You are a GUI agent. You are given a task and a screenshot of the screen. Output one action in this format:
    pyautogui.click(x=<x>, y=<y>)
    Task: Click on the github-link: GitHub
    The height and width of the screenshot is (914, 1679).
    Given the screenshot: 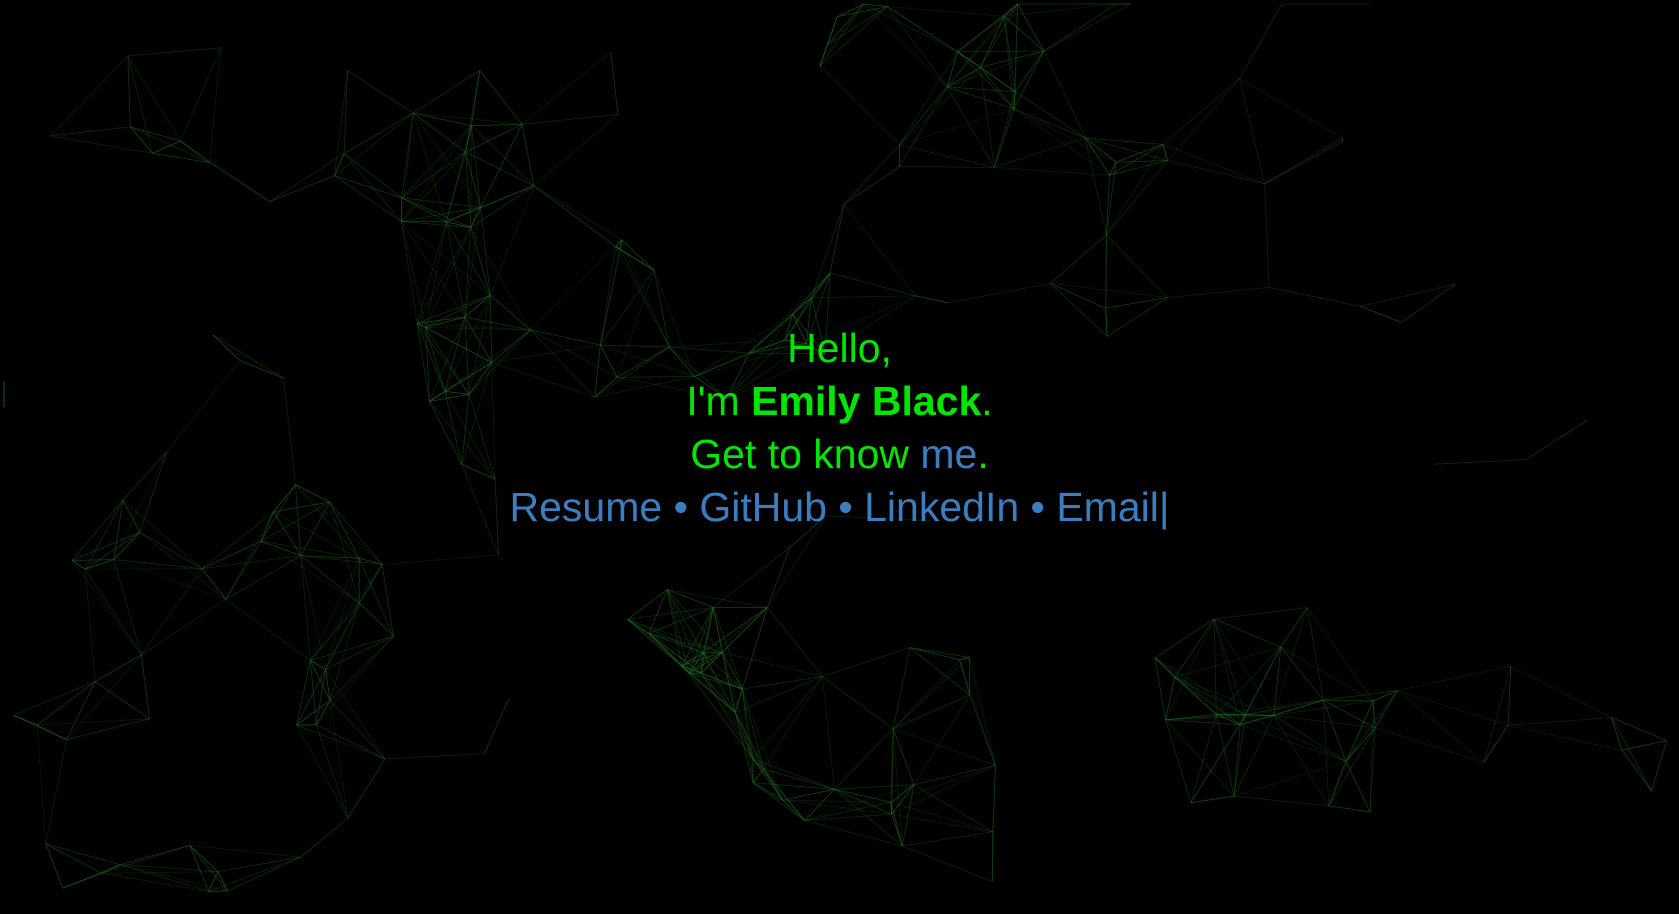 What is the action you would take?
    pyautogui.click(x=763, y=507)
    